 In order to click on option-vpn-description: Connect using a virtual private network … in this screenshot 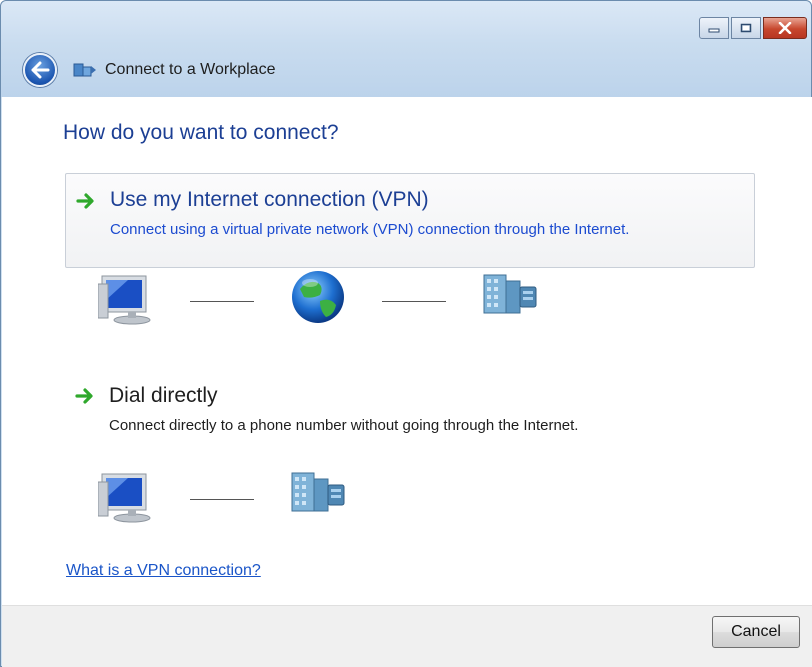, I will do `click(370, 229)`.